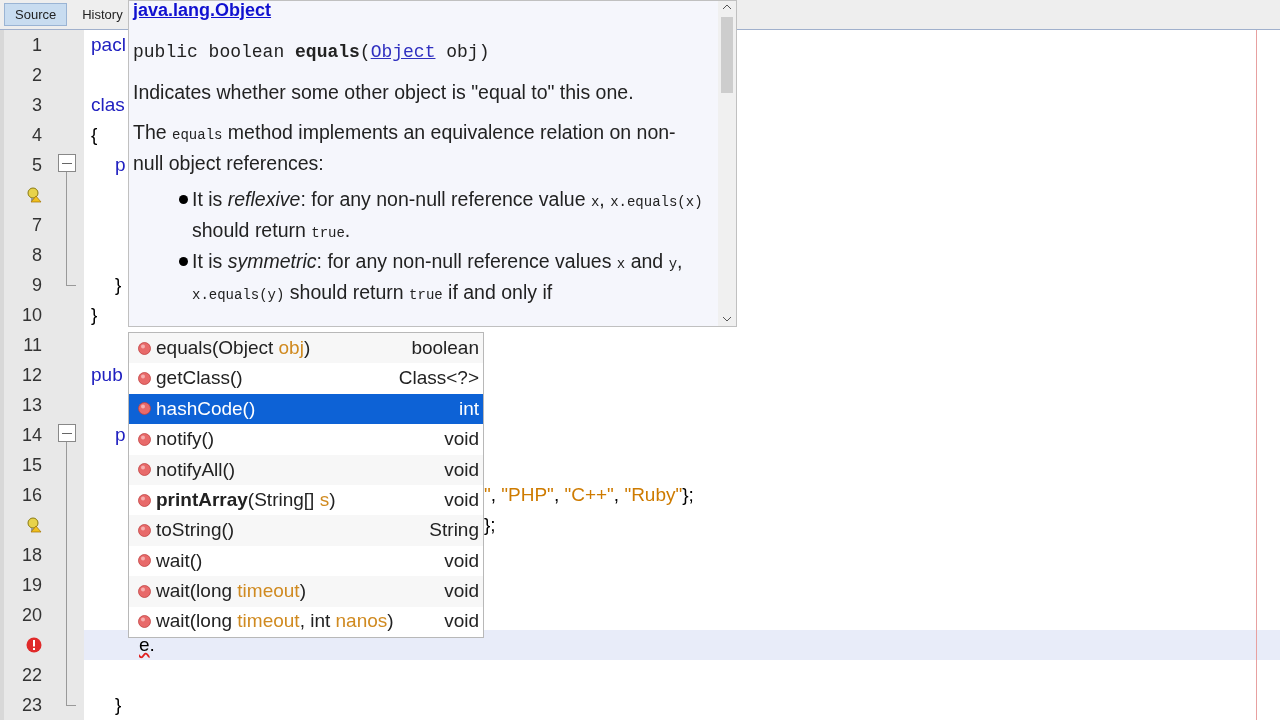 Image resolution: width=1280 pixels, height=720 pixels. What do you see at coordinates (37, 285) in the screenshot?
I see `line-number: 9` at bounding box center [37, 285].